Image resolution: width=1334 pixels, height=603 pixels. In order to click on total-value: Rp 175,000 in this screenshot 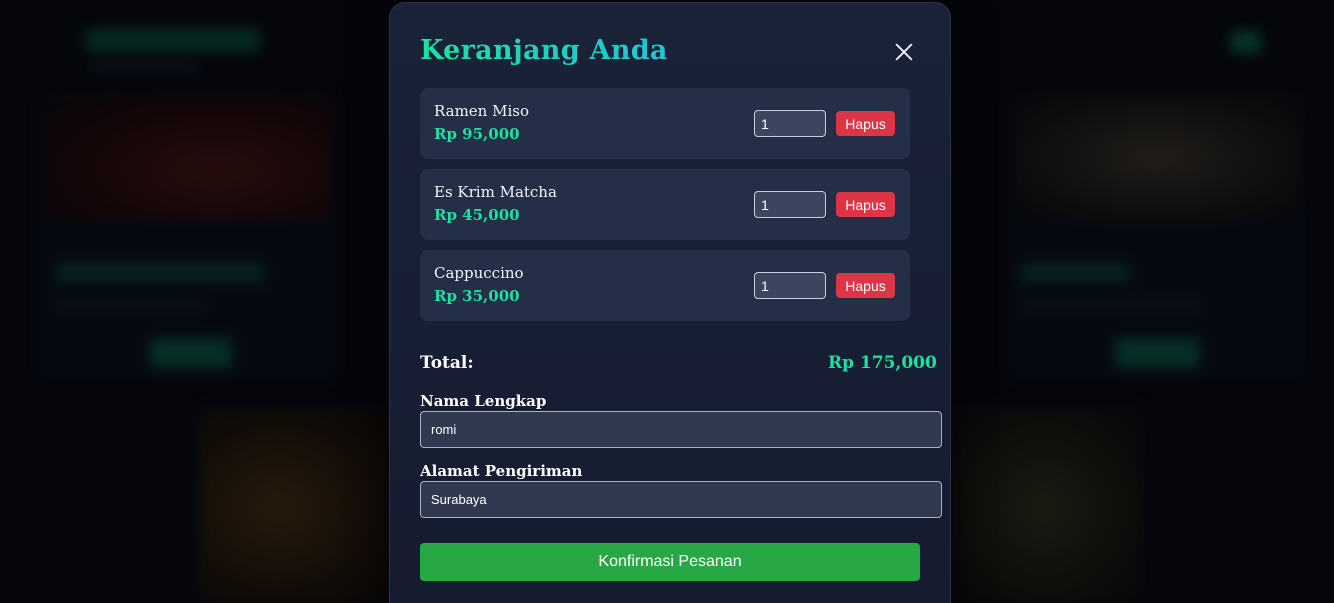, I will do `click(882, 363)`.